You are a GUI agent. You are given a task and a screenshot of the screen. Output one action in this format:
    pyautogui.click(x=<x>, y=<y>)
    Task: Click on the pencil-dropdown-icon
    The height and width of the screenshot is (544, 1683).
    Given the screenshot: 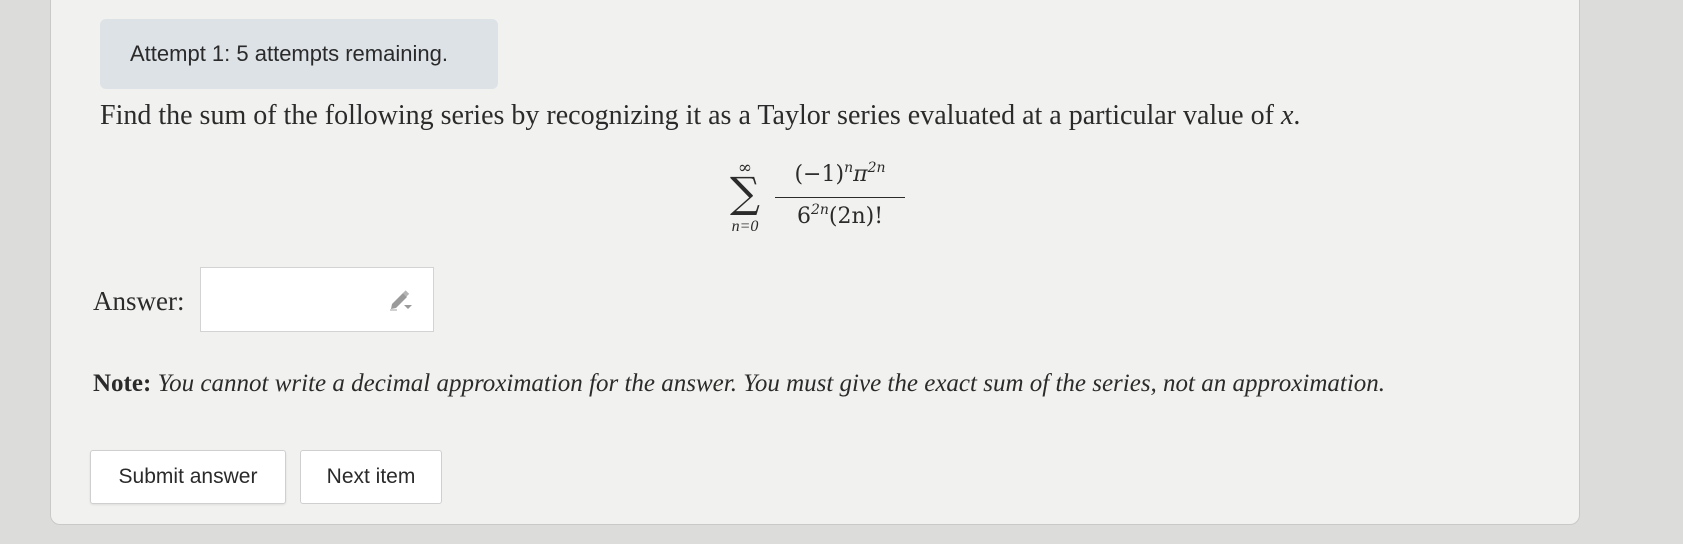 What is the action you would take?
    pyautogui.click(x=401, y=301)
    